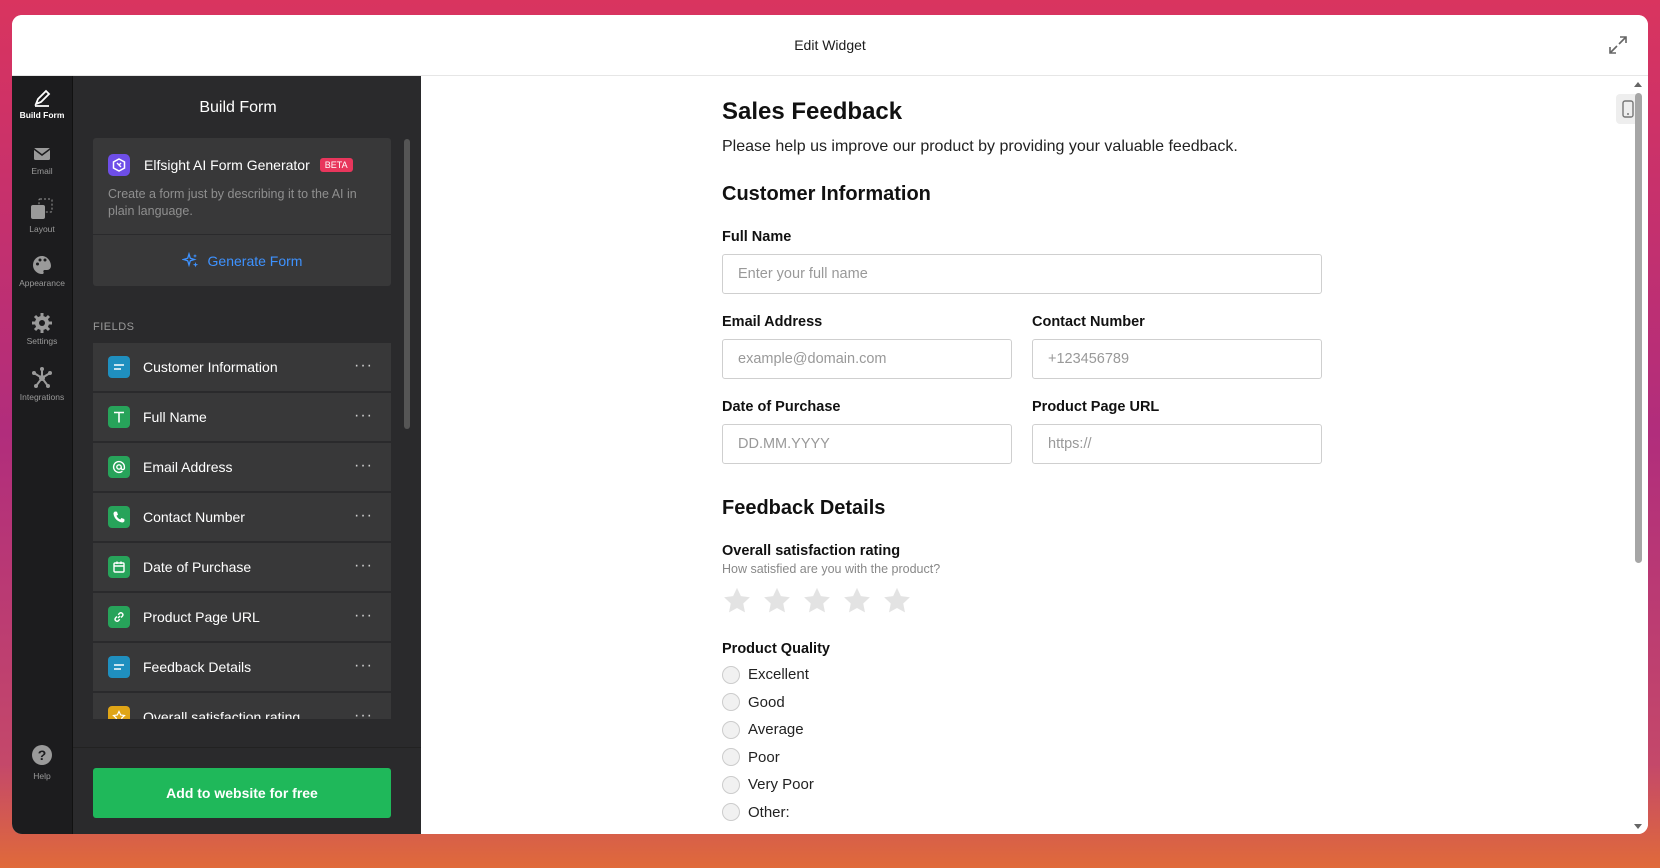 The width and height of the screenshot is (1660, 868). I want to click on radio-label: Average, so click(776, 730).